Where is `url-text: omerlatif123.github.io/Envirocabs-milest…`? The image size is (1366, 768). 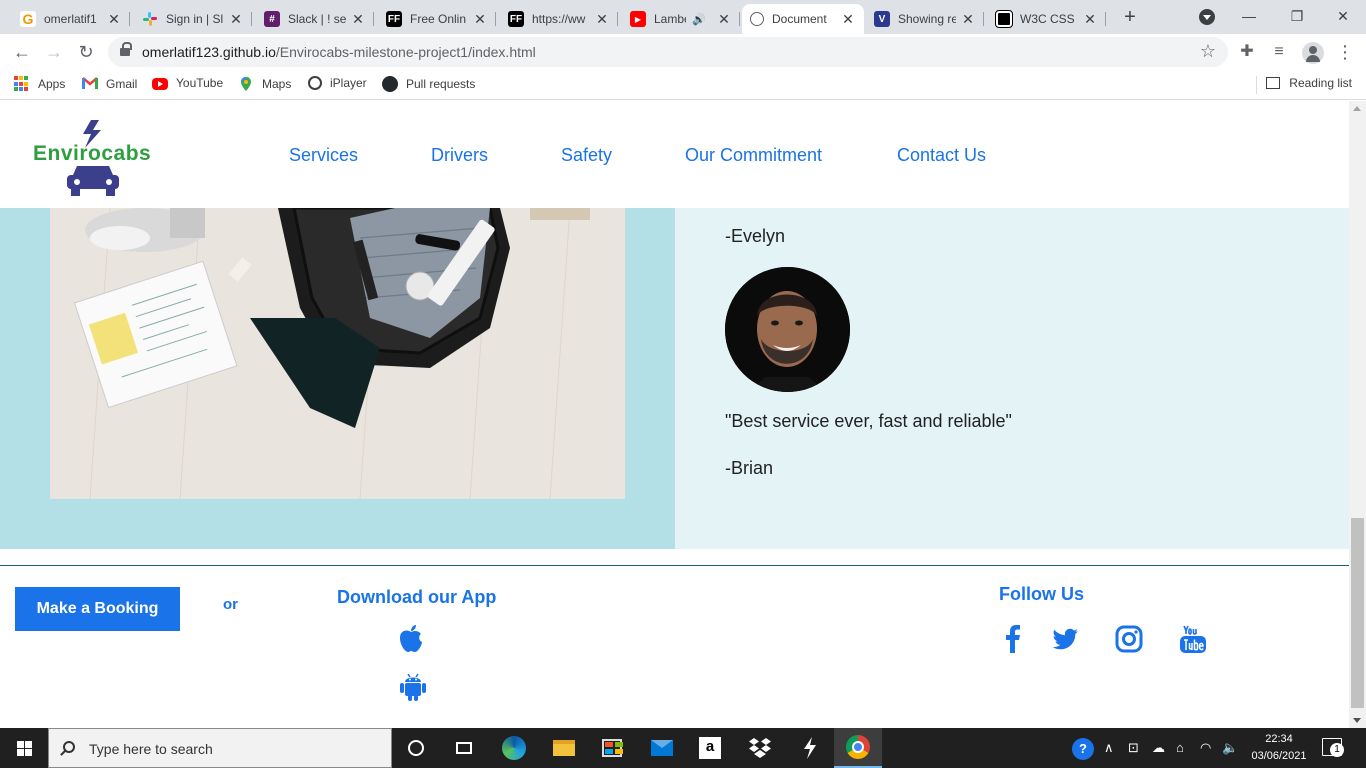 url-text: omerlatif123.github.io/Envirocabs-milest… is located at coordinates (339, 52).